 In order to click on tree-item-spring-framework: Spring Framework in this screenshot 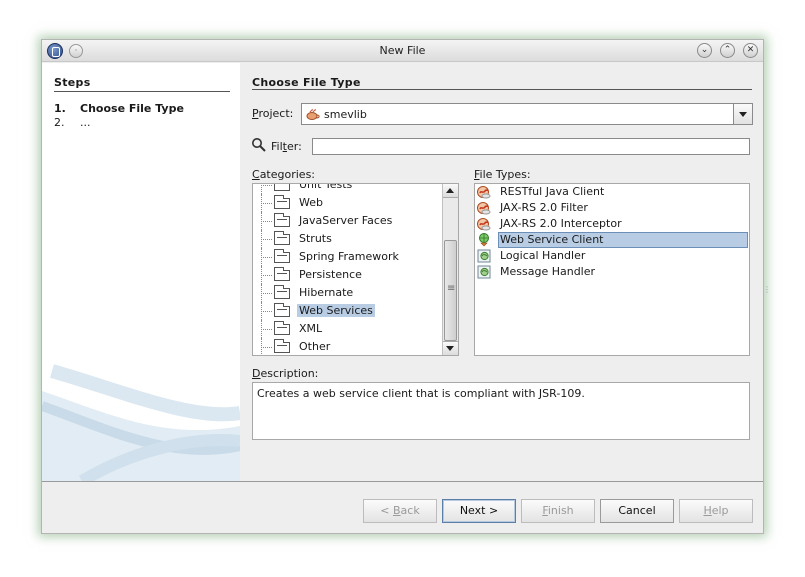, I will do `click(348, 257)`.